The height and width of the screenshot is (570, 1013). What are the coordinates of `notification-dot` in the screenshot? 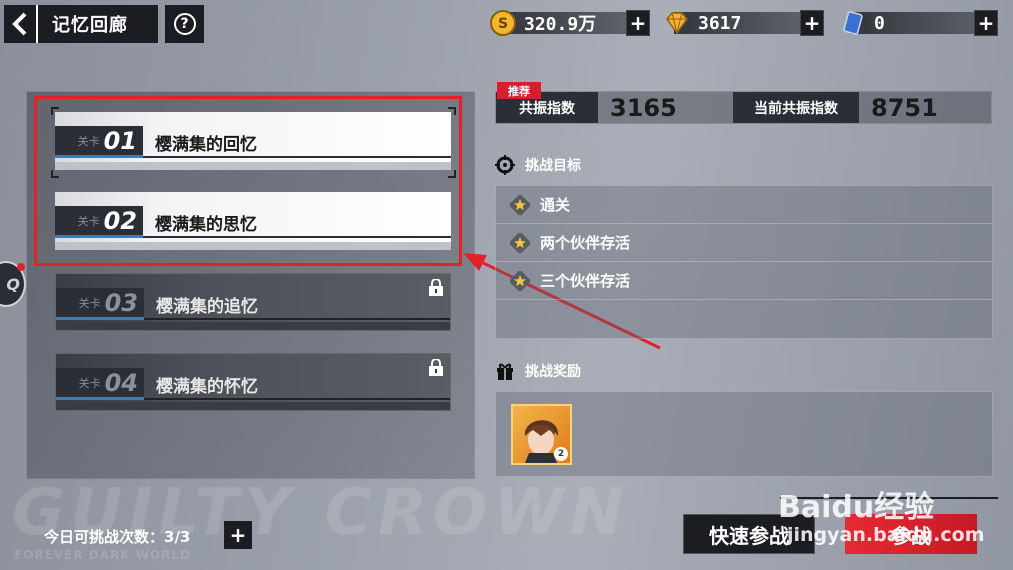 It's located at (21, 267).